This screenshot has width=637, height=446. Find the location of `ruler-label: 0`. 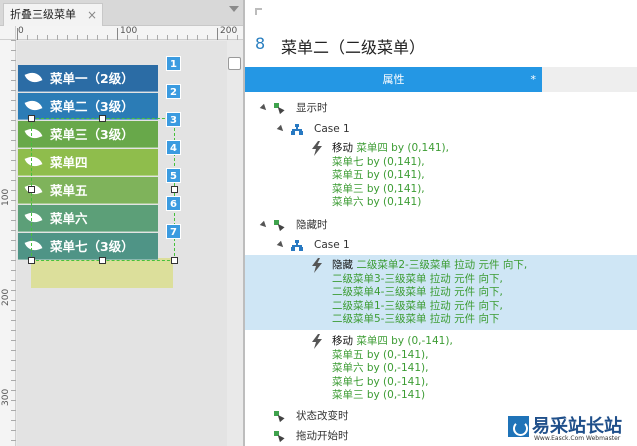

ruler-label: 0 is located at coordinates (21, 31).